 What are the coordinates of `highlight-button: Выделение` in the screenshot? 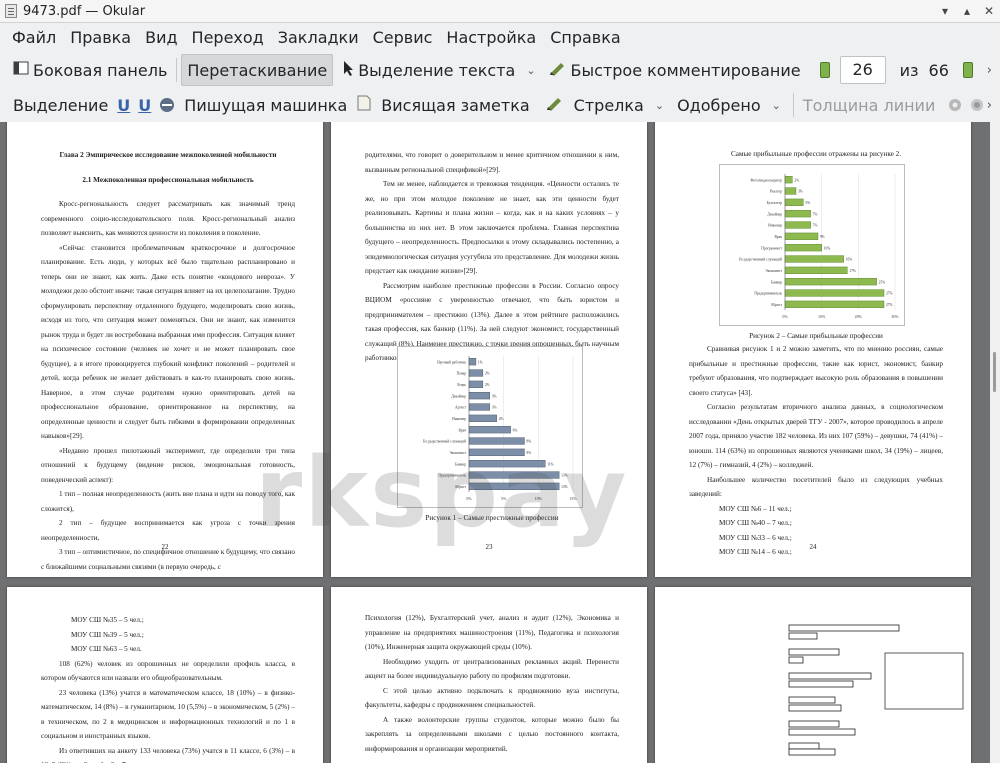 It's located at (60, 105).